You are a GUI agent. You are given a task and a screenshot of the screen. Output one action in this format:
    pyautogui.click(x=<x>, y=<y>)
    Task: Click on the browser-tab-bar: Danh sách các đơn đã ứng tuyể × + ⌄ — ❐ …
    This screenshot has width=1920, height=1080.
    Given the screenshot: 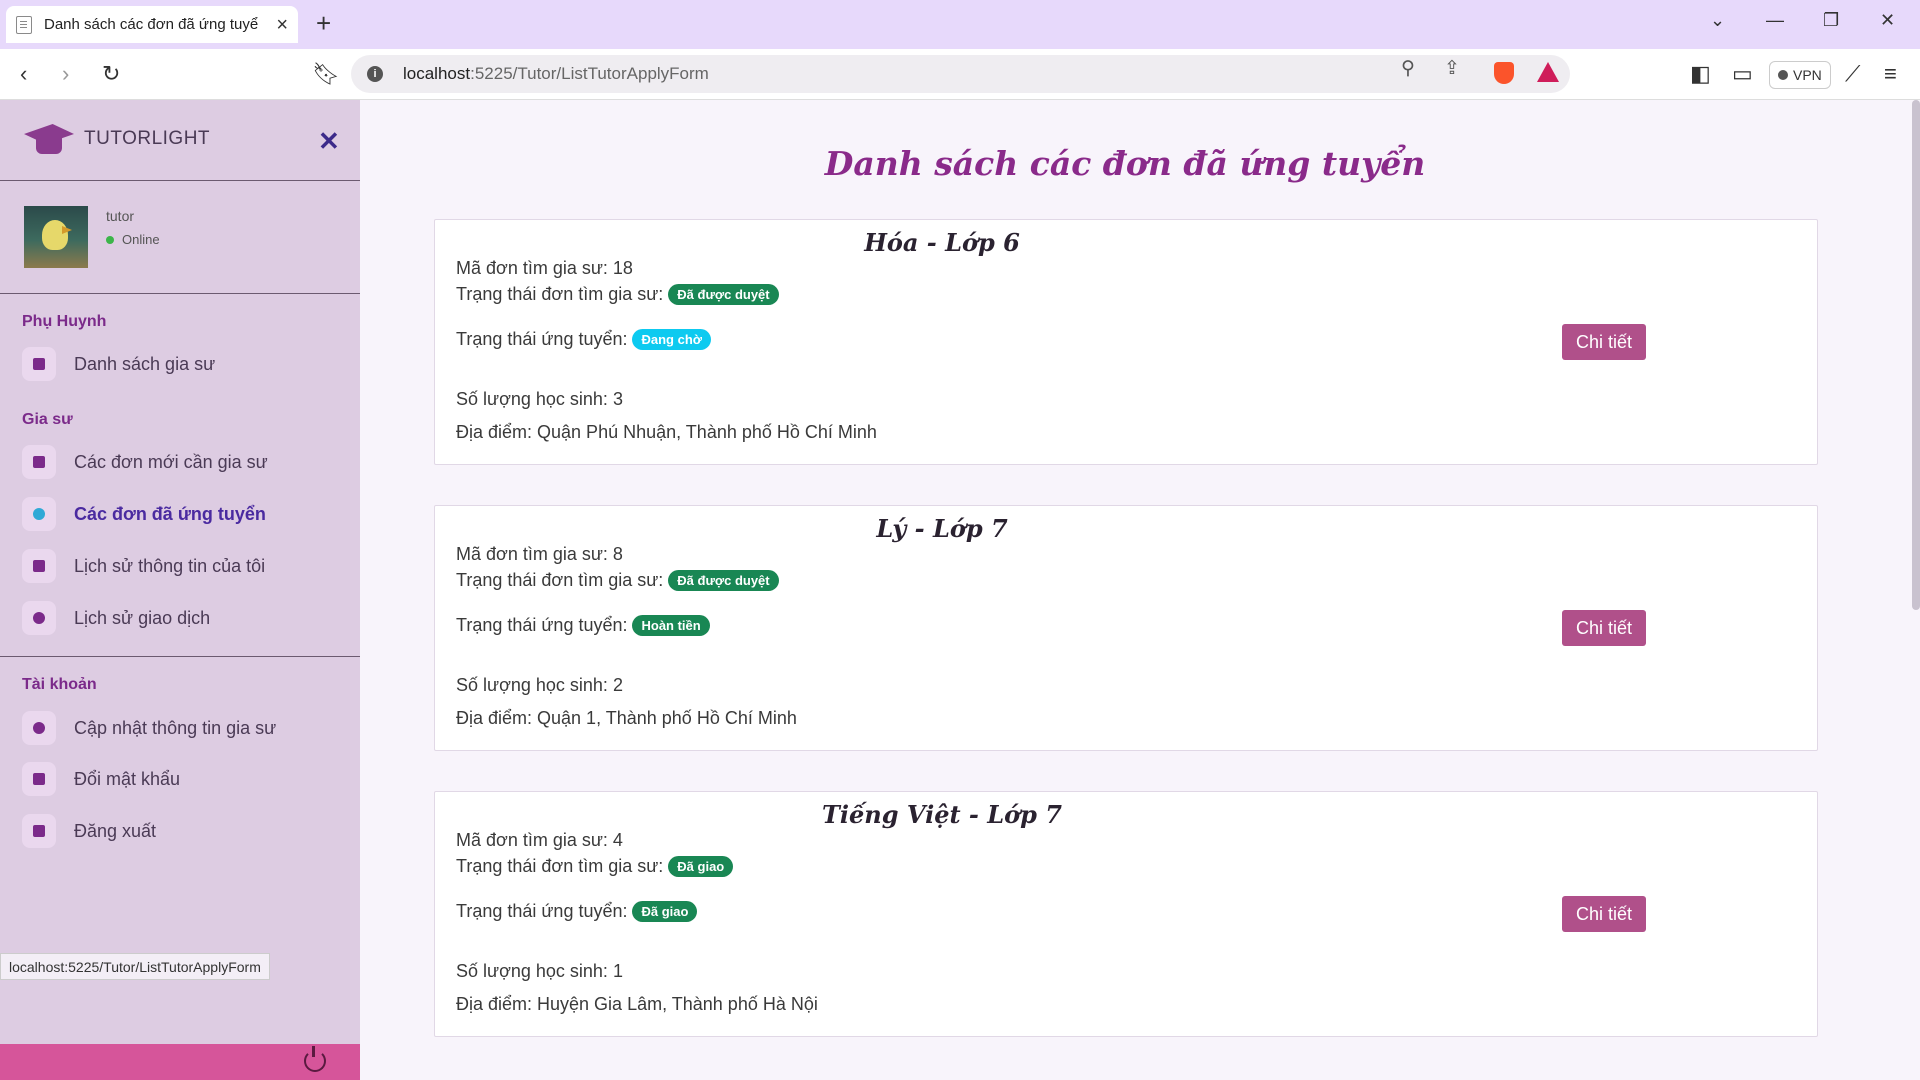 What is the action you would take?
    pyautogui.click(x=960, y=24)
    